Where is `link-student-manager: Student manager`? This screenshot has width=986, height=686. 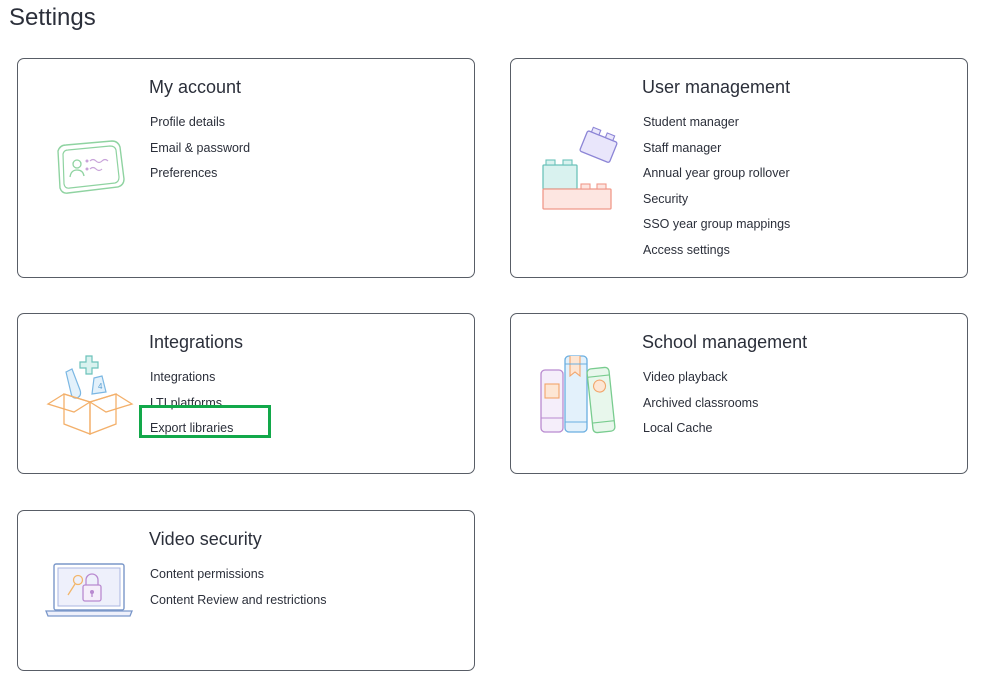 link-student-manager: Student manager is located at coordinates (716, 123).